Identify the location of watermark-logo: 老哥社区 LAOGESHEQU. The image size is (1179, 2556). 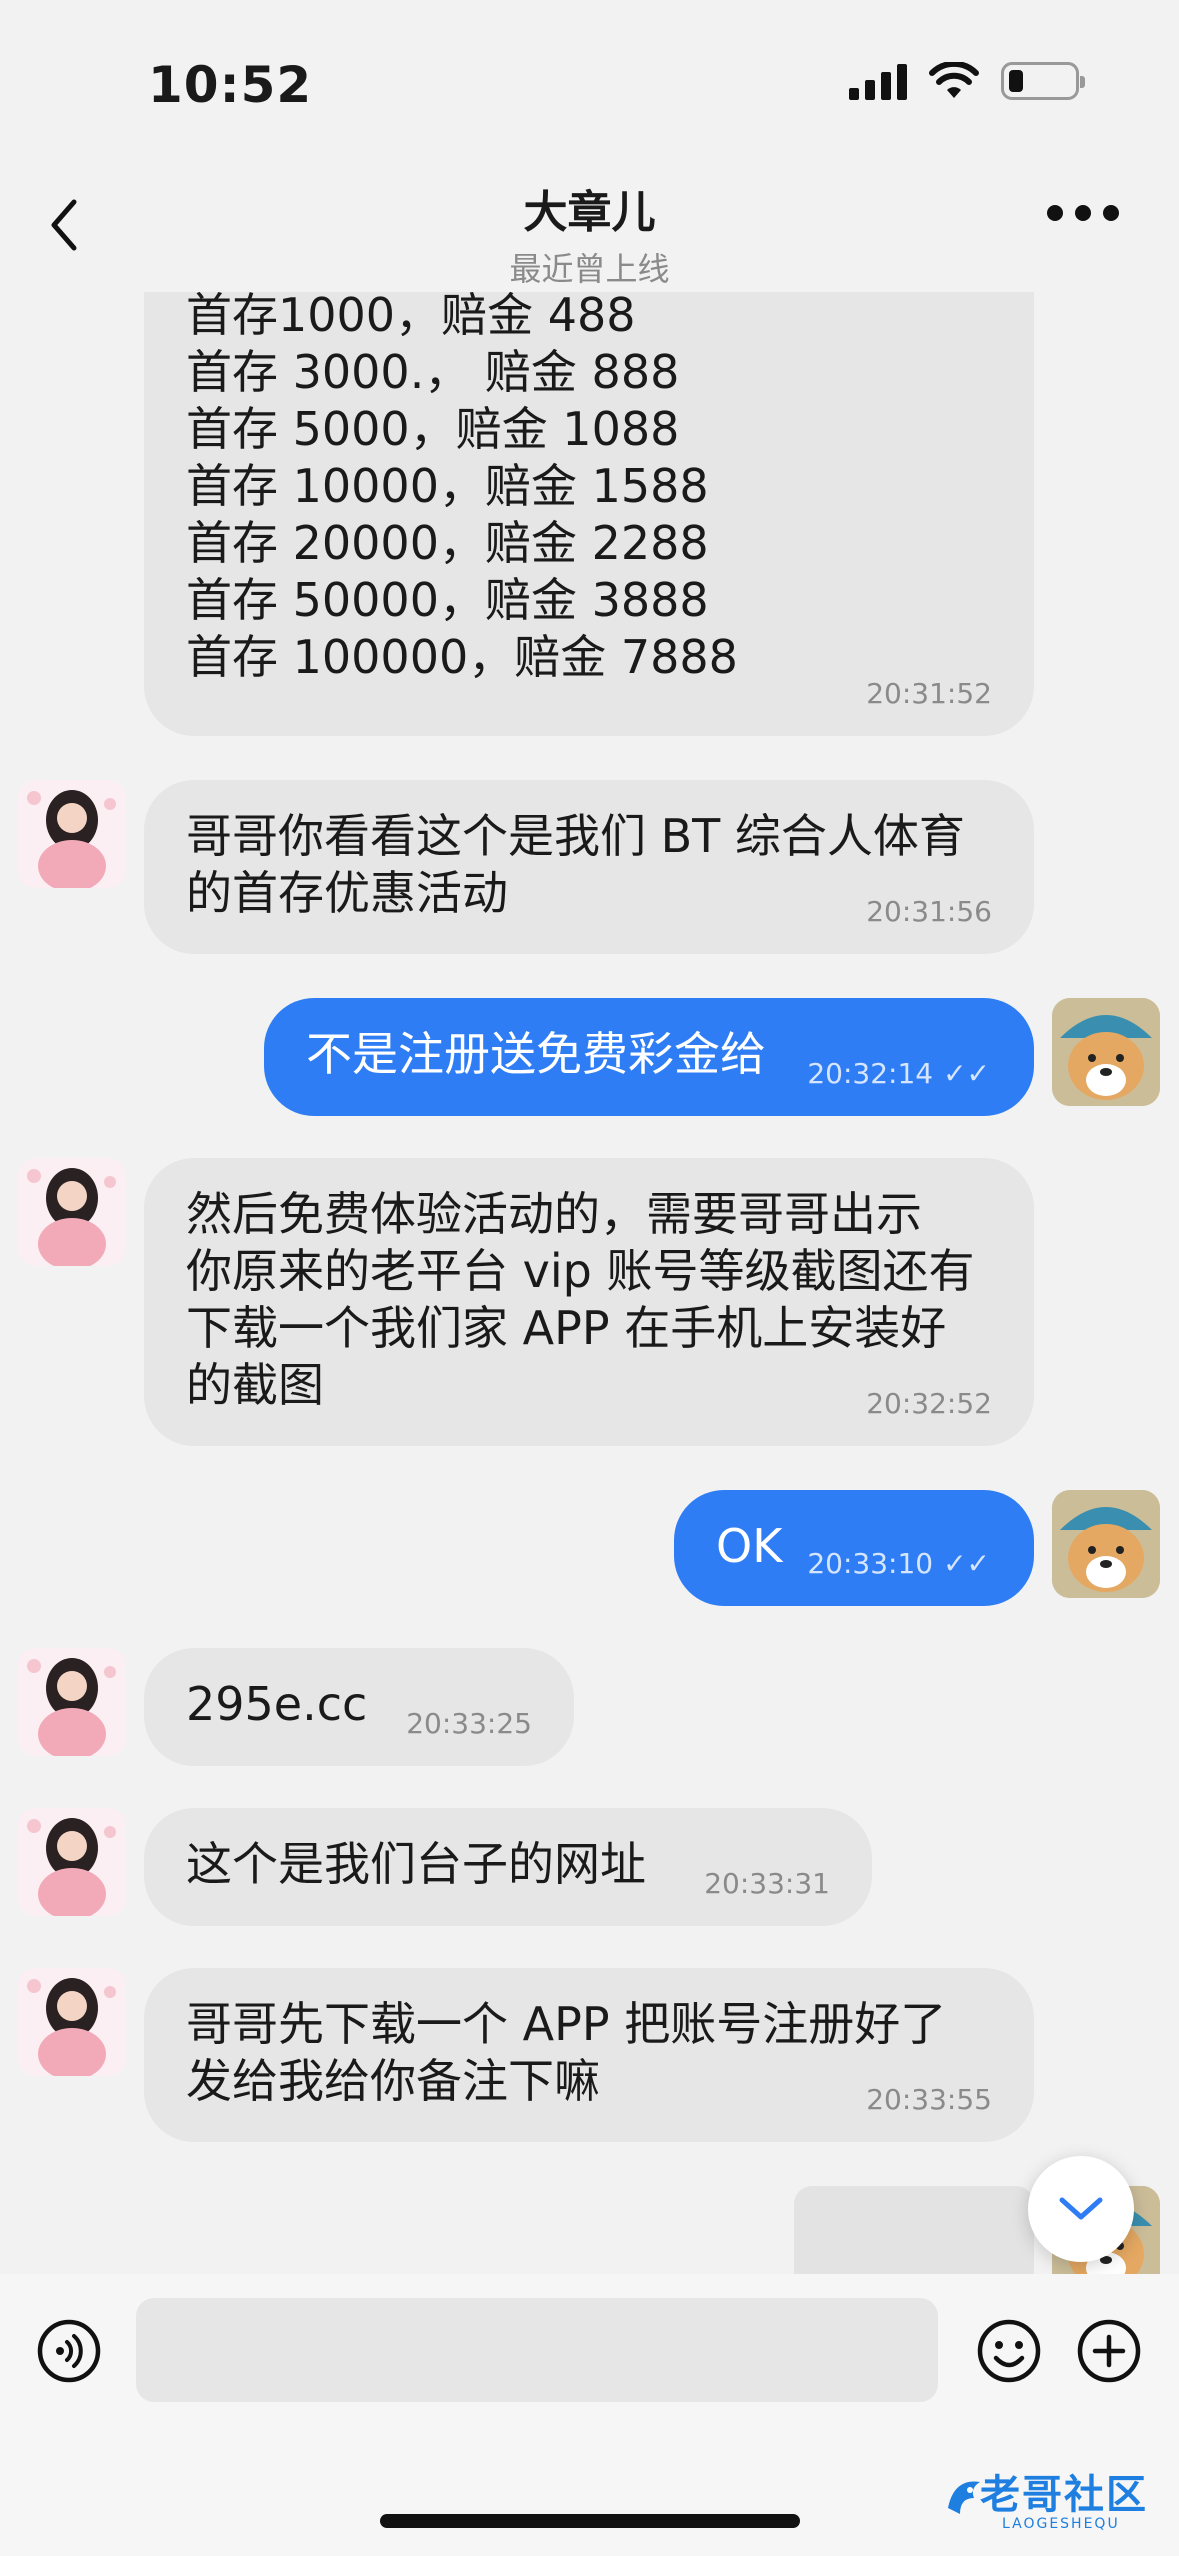
(1052, 2500).